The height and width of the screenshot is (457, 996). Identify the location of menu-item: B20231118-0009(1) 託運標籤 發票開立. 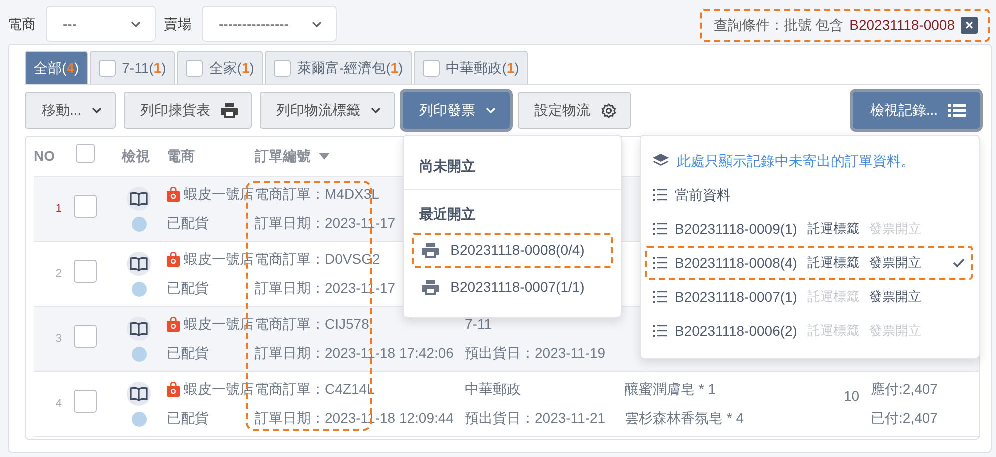
(809, 229).